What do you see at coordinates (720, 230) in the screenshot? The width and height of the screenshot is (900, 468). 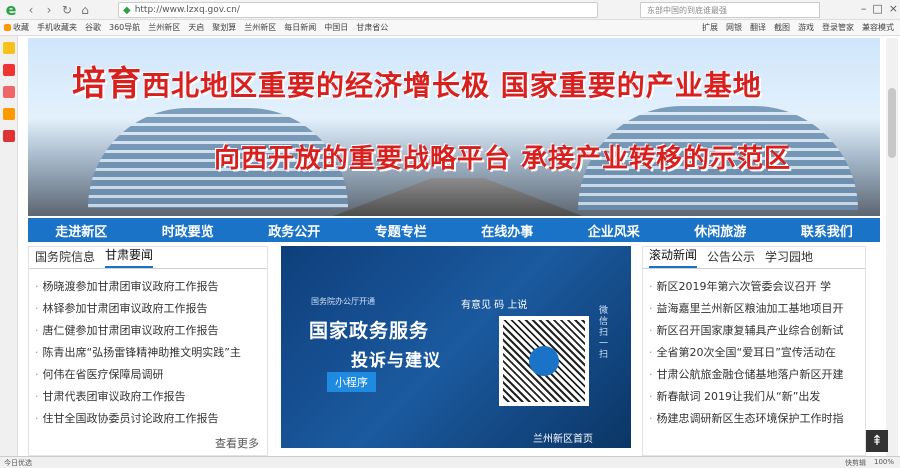 I see `nav-item: 休闲旅游` at bounding box center [720, 230].